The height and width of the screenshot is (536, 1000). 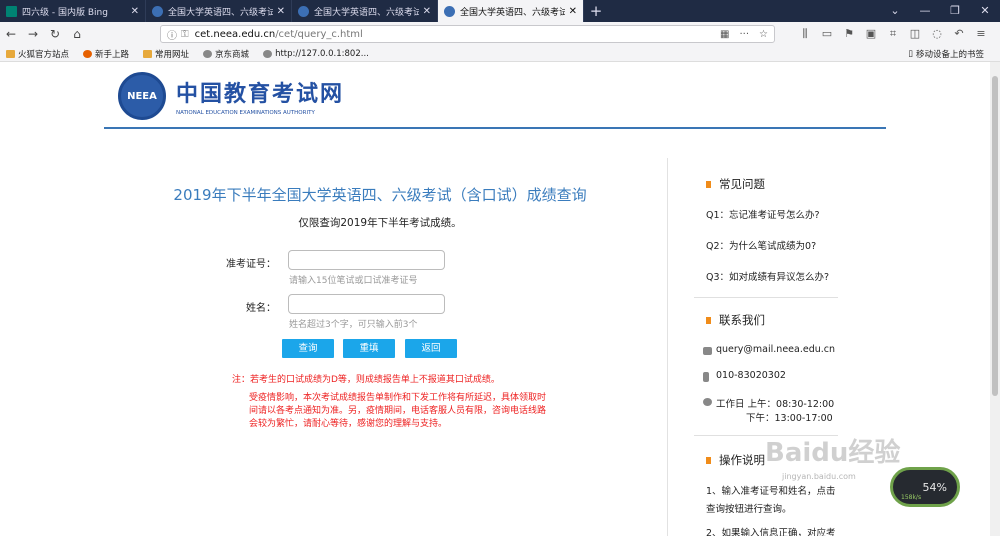 What do you see at coordinates (707, 351) in the screenshot?
I see `email-icon` at bounding box center [707, 351].